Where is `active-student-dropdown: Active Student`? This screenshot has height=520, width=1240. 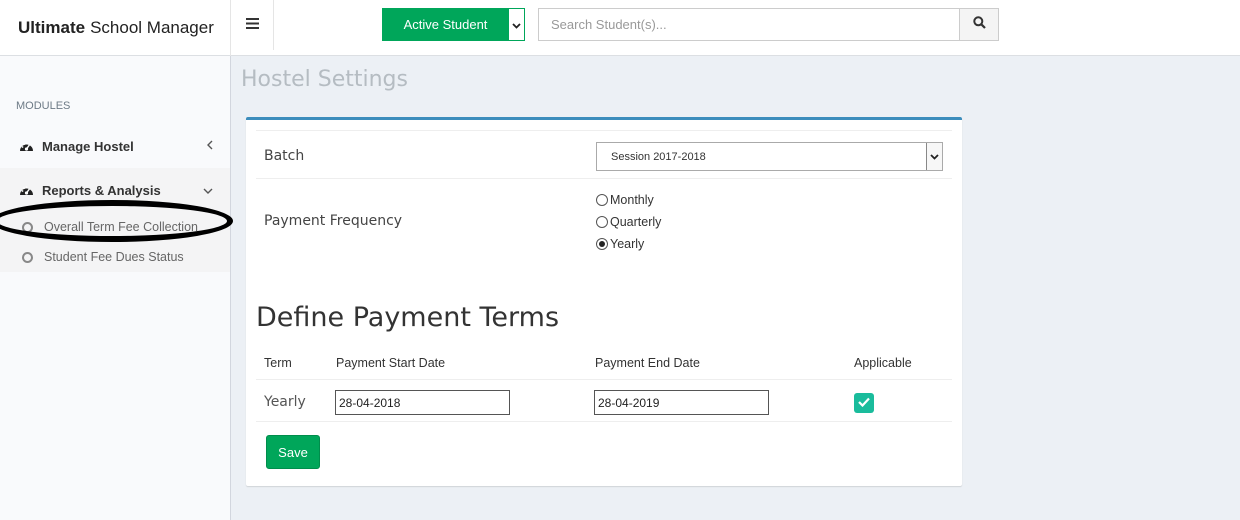
active-student-dropdown: Active Student is located at coordinates (453, 24).